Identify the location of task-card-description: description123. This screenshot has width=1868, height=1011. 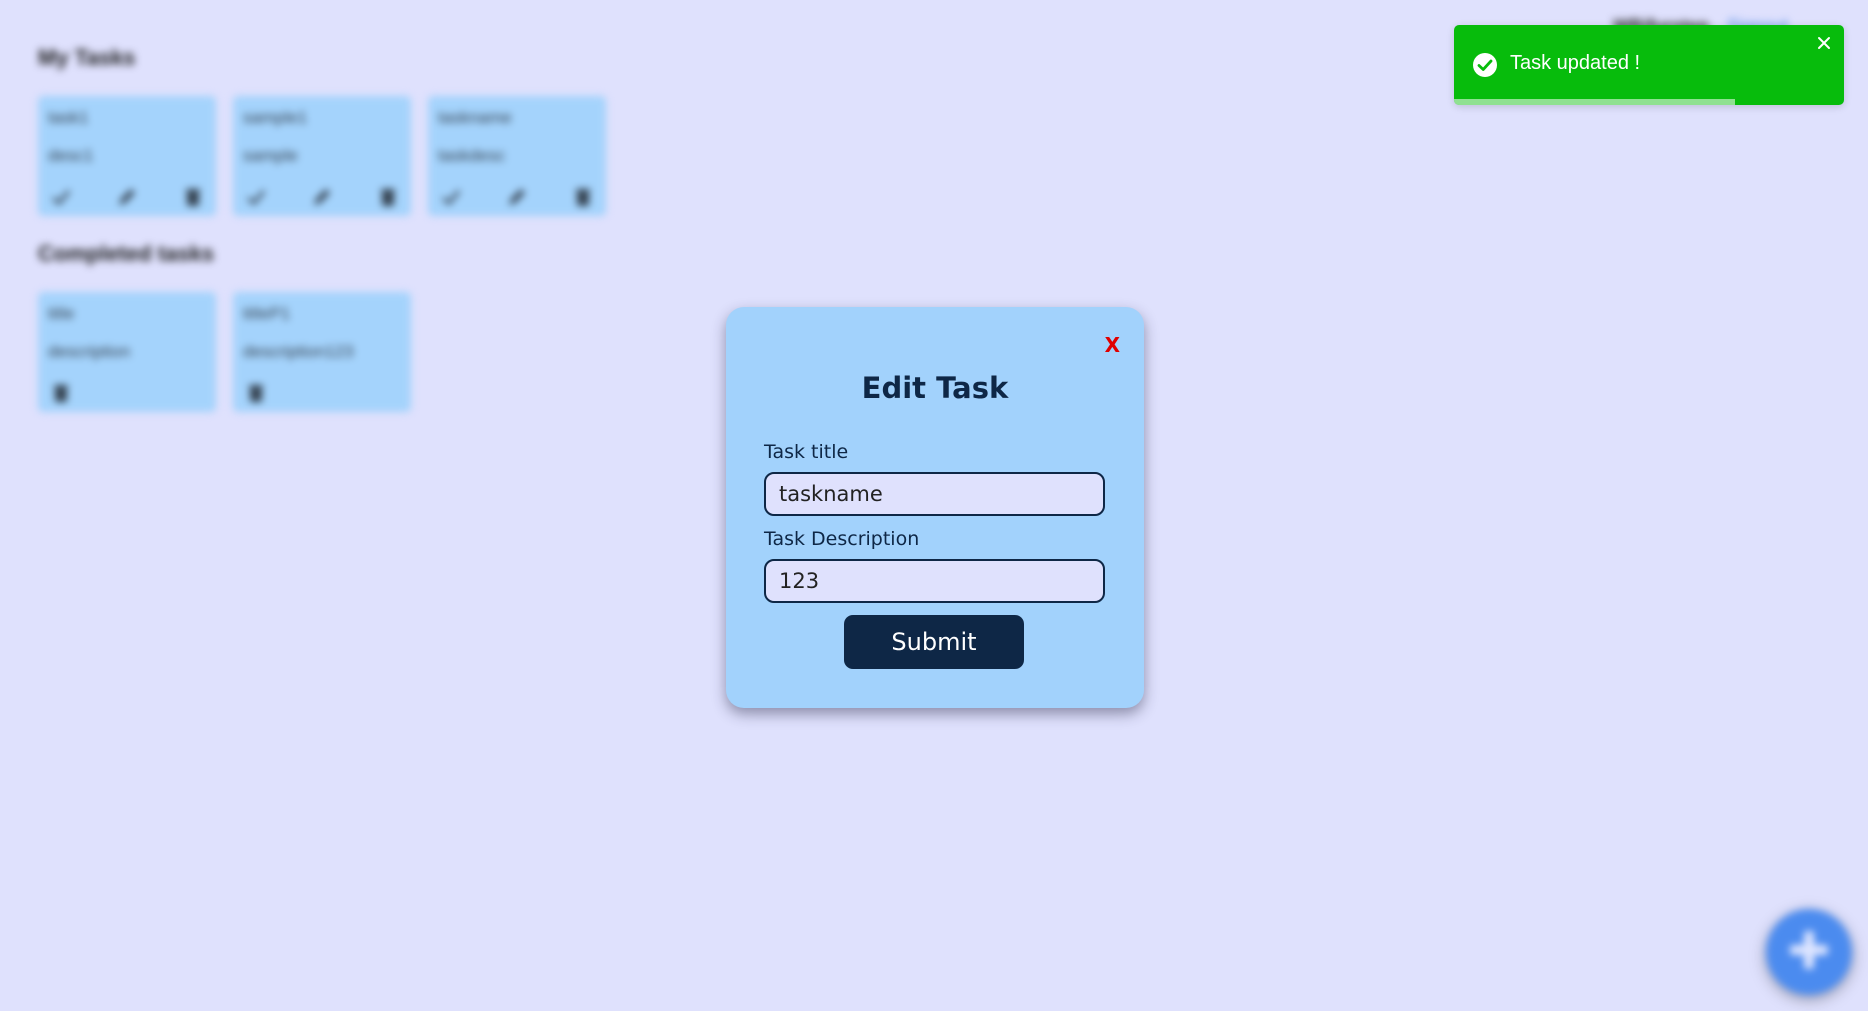
(298, 351).